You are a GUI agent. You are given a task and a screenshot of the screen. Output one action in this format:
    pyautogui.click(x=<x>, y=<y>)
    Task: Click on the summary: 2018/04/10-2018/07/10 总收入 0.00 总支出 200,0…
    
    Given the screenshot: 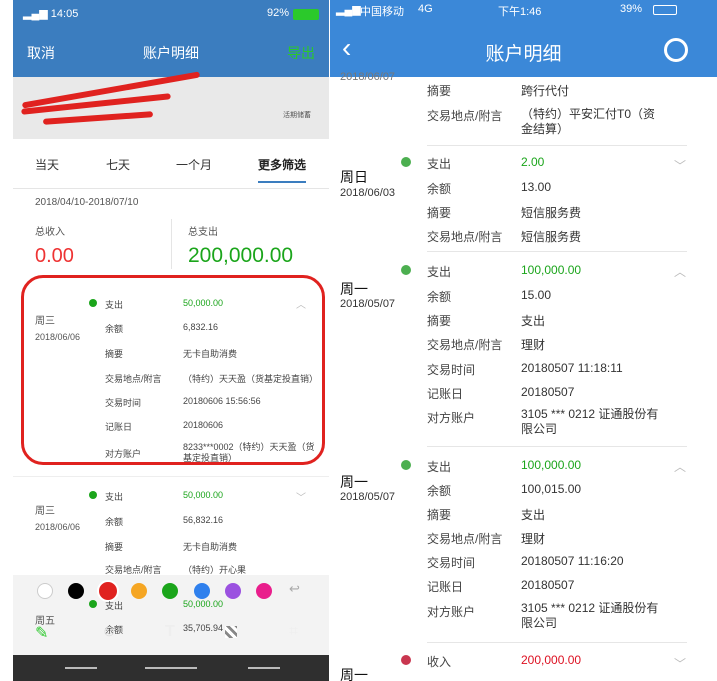 What is the action you would take?
    pyautogui.click(x=171, y=232)
    